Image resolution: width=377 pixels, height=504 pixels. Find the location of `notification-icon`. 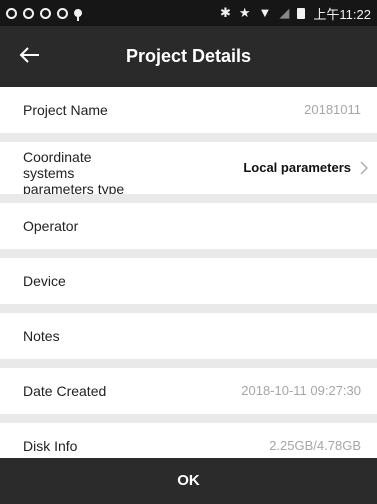

notification-icon is located at coordinates (28, 13).